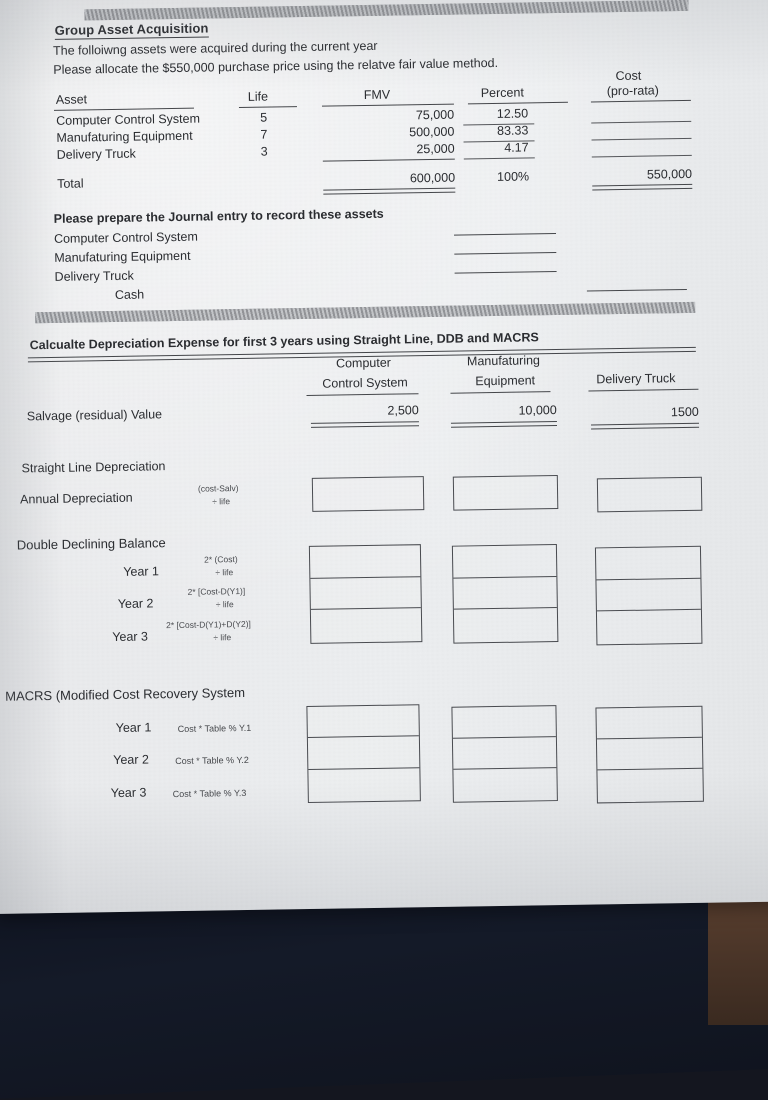 This screenshot has height=1100, width=768. Describe the element at coordinates (123, 109) in the screenshot. I see `rule-header-asset` at that location.